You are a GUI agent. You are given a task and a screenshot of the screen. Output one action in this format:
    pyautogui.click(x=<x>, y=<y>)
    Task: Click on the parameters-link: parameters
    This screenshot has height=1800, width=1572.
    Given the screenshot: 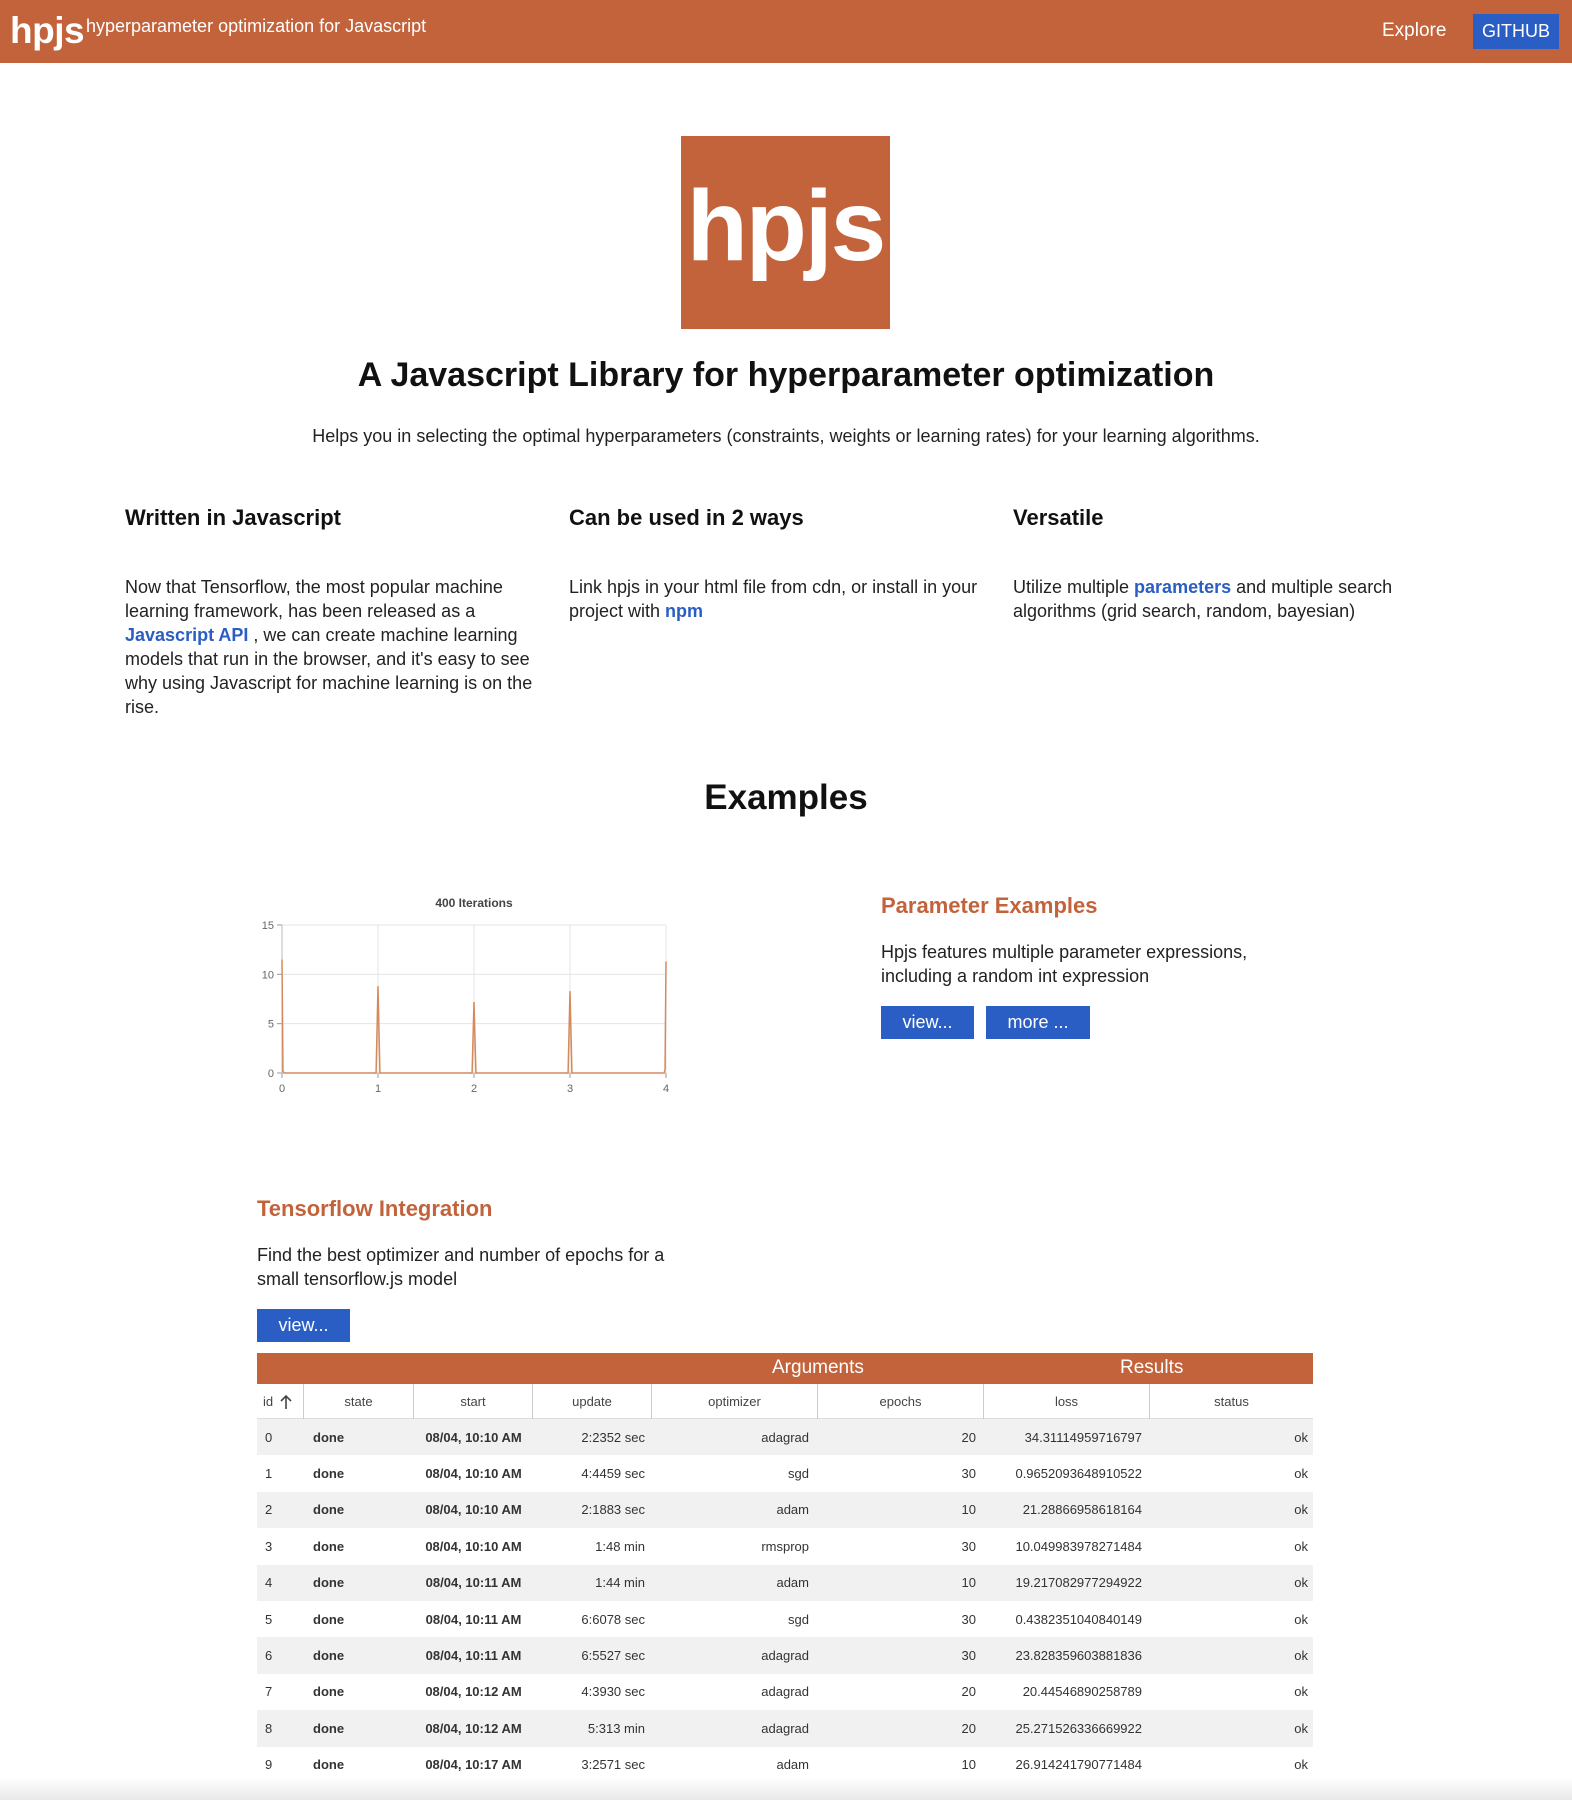 What is the action you would take?
    pyautogui.click(x=1182, y=587)
    